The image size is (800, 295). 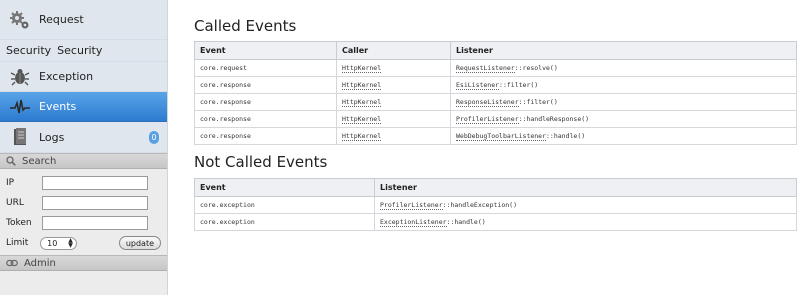 What do you see at coordinates (20, 107) in the screenshot?
I see `pulse-icon` at bounding box center [20, 107].